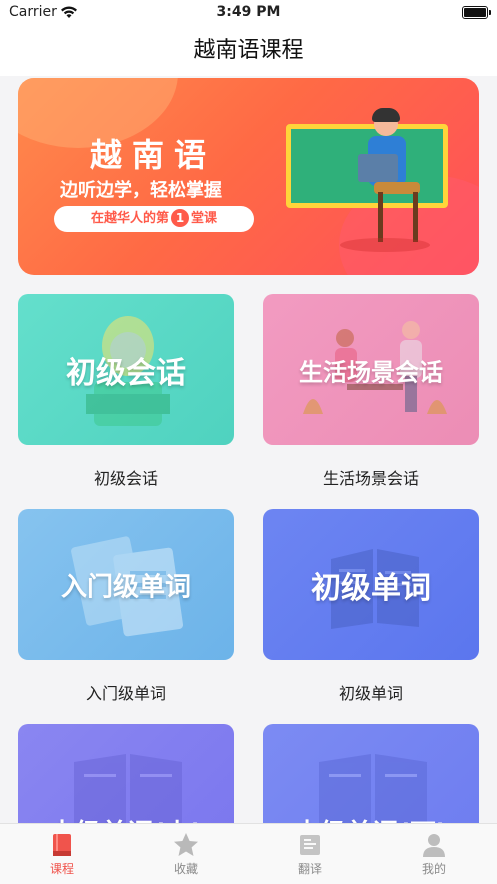  I want to click on banner-title: 越南语, so click(153, 155).